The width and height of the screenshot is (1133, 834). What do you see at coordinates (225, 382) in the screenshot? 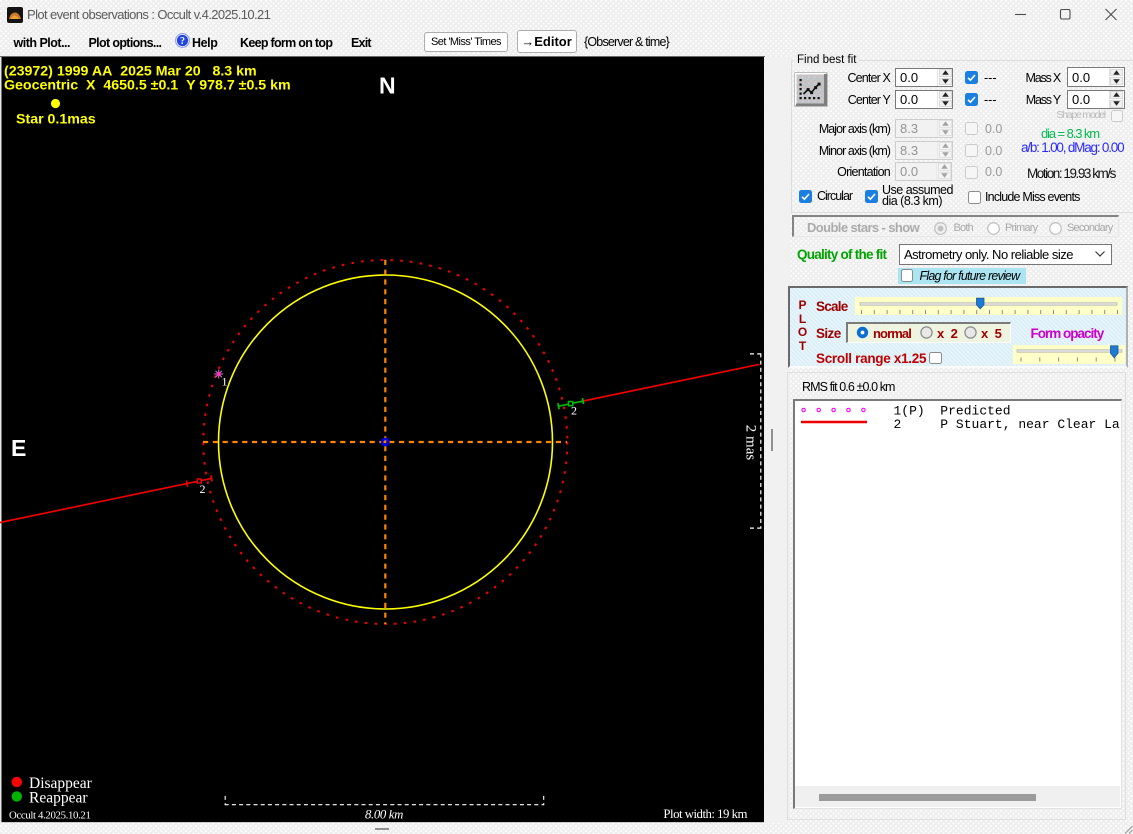
I see `svg-text: 1` at bounding box center [225, 382].